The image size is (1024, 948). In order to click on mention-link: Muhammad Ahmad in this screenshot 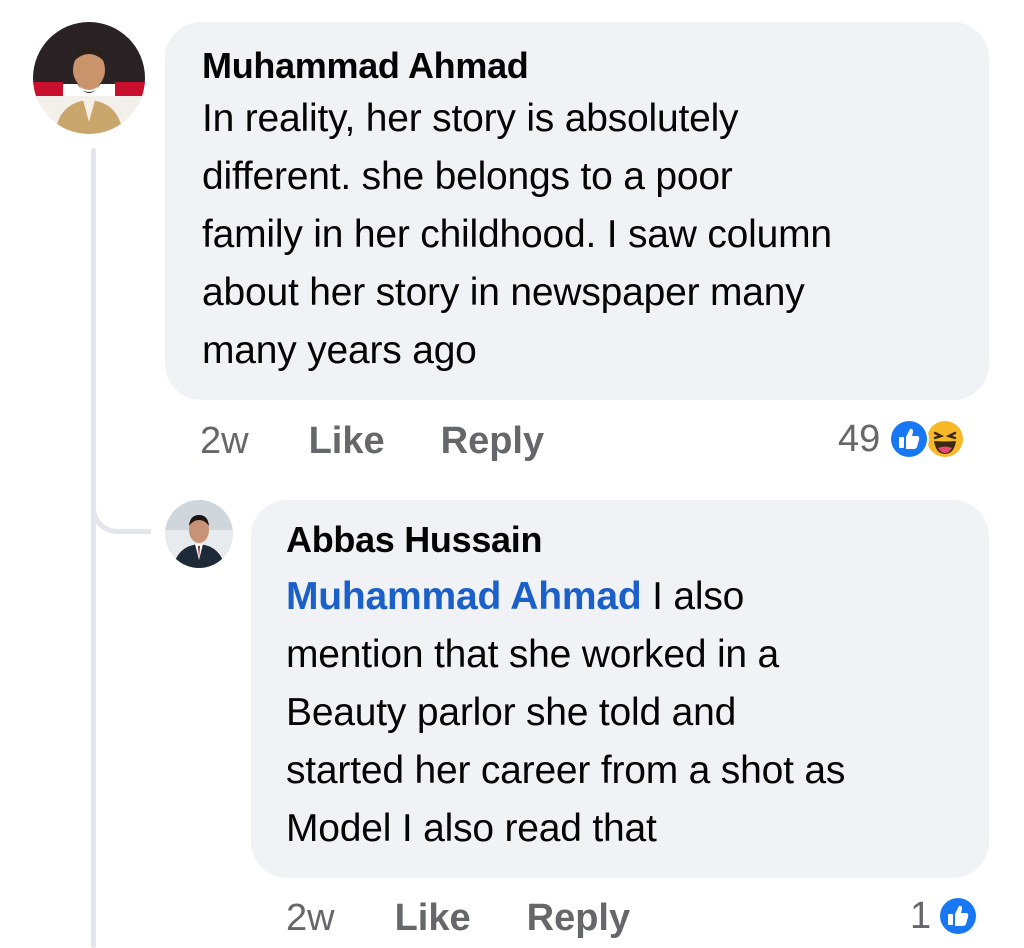, I will do `click(464, 596)`.